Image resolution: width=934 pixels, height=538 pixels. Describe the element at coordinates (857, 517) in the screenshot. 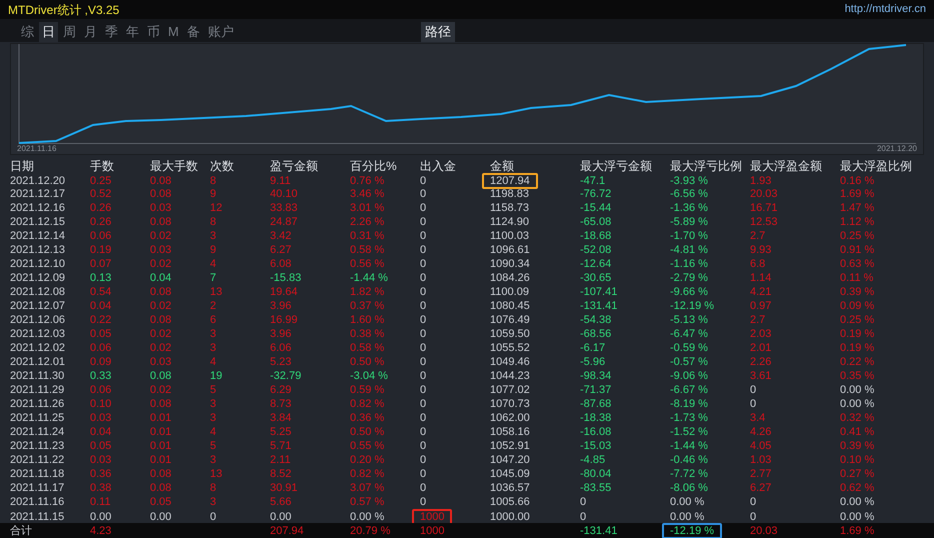

I see `table-cell: 0.00 %` at that location.